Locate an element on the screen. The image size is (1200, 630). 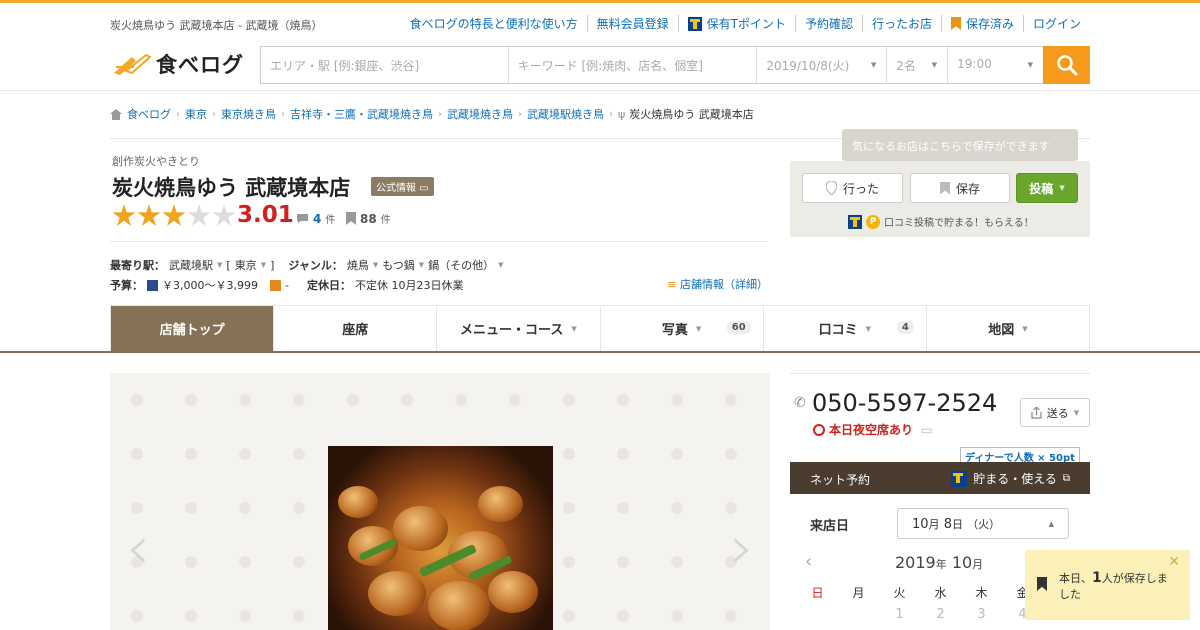
went-button: 行った is located at coordinates (852, 188).